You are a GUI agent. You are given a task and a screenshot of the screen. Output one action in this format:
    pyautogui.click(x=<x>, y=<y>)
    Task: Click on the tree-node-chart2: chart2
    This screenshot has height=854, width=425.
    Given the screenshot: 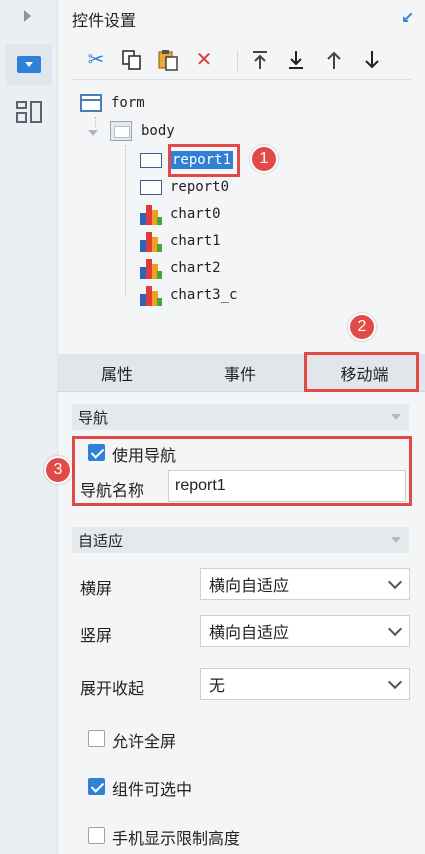 What is the action you would take?
    pyautogui.click(x=180, y=268)
    